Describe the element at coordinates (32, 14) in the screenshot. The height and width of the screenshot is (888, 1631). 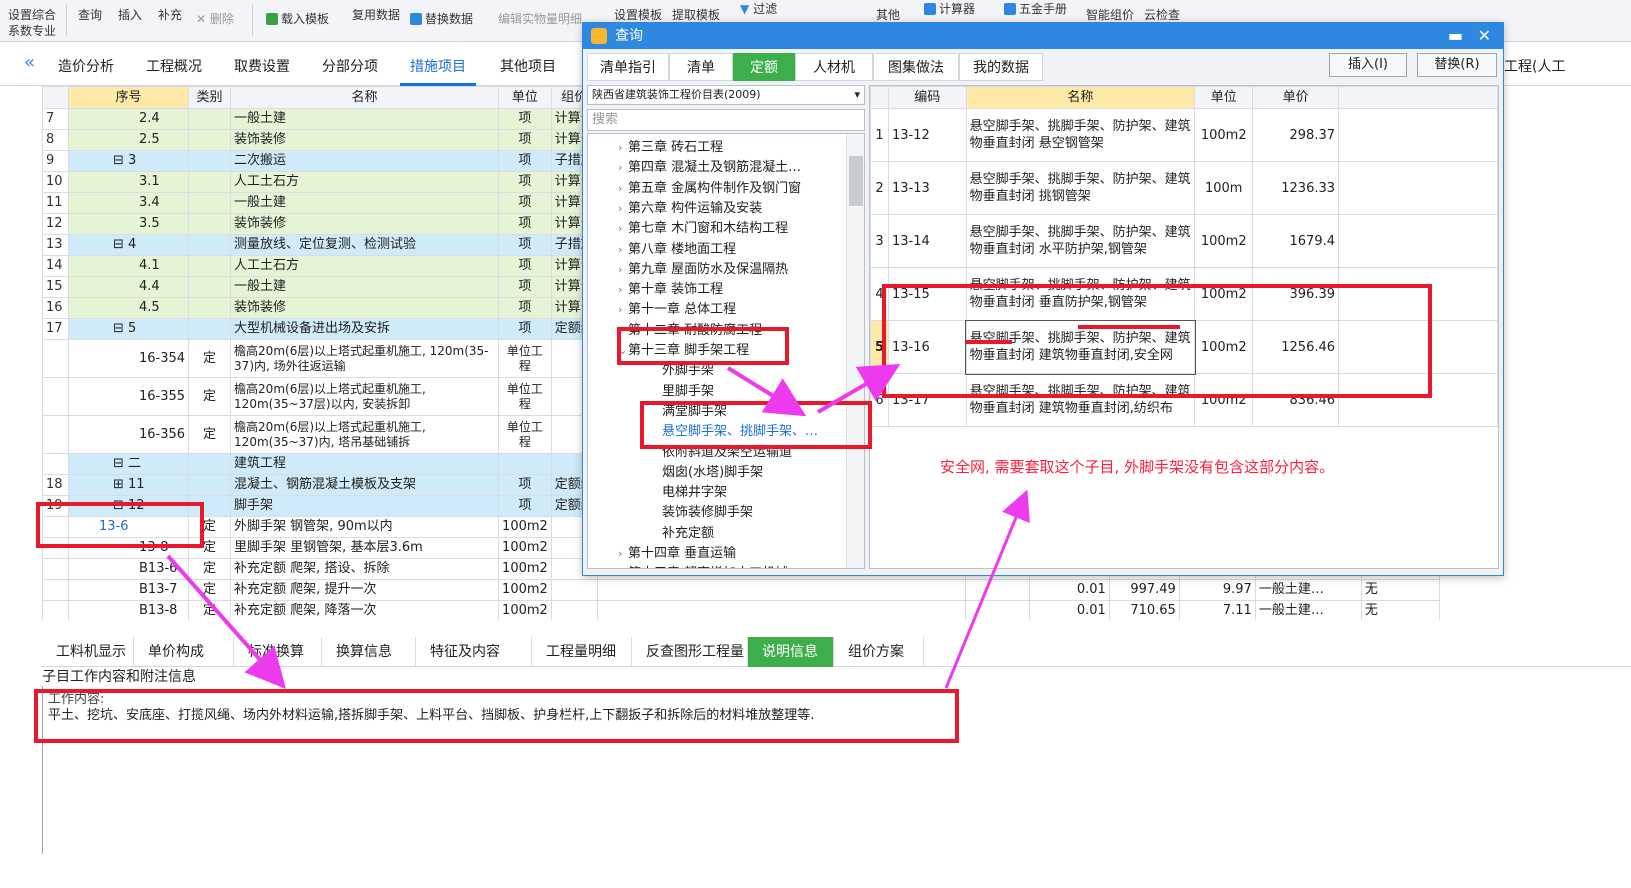
I see `toolbar-coef-label-1: 设置综合` at that location.